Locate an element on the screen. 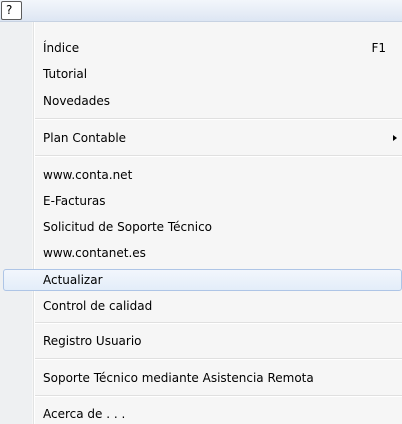 This screenshot has height=424, width=402. menu-item-novedades: Novedades is located at coordinates (201, 101).